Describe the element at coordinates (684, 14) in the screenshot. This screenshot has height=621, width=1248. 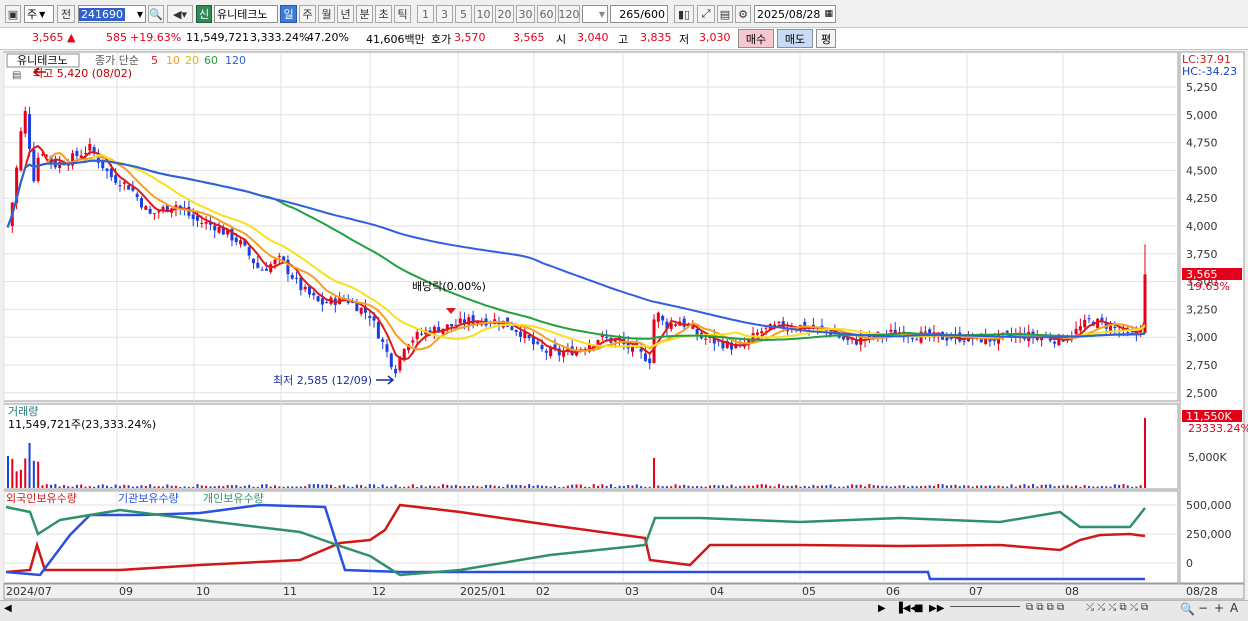
I see `candle-icon: ▮▯` at that location.